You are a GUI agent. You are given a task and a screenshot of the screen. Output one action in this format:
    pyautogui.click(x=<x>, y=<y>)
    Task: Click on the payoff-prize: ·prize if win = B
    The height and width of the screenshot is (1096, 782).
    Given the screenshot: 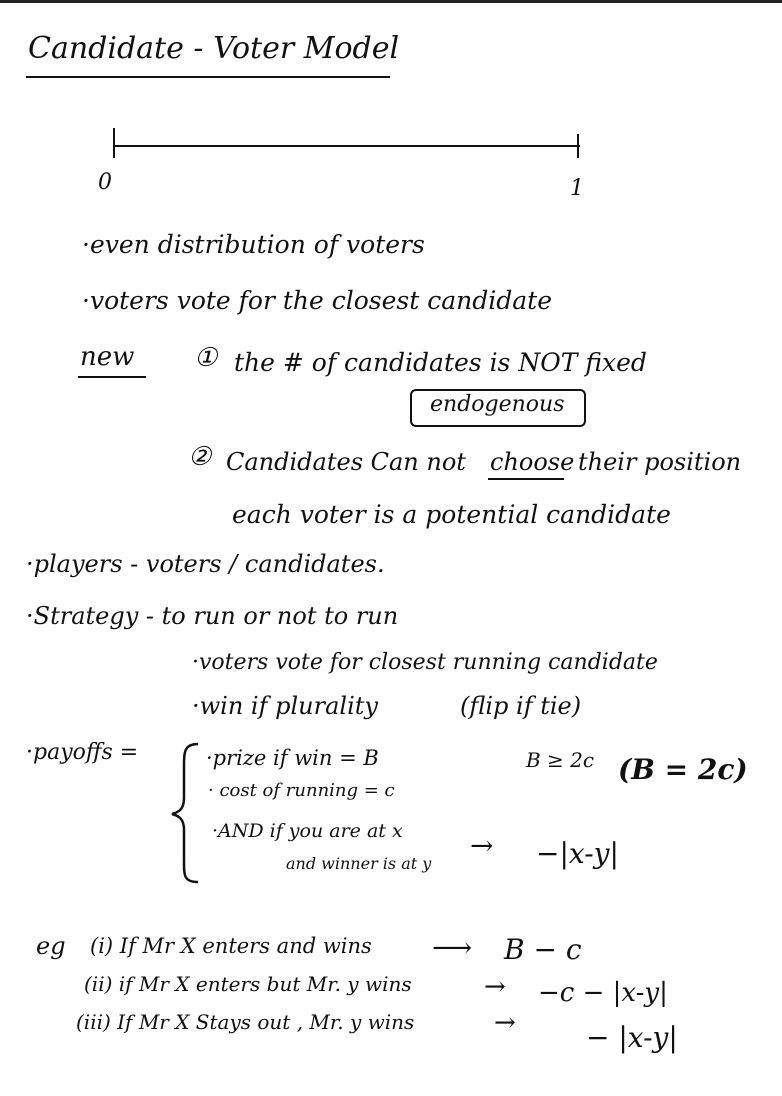 What is the action you would take?
    pyautogui.click(x=292, y=758)
    